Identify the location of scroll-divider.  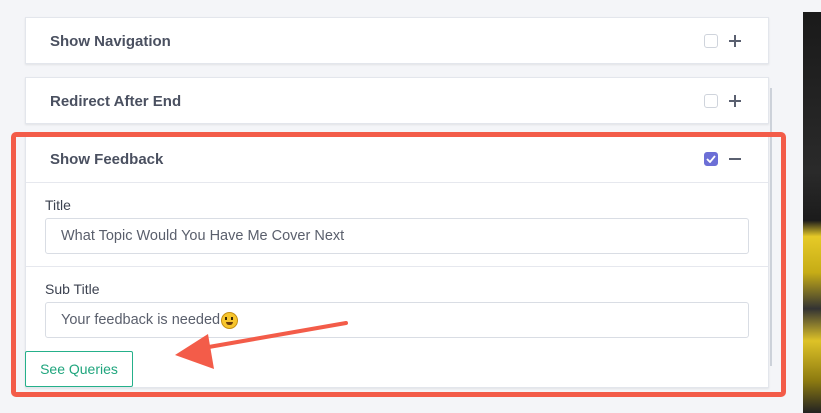
(771, 227).